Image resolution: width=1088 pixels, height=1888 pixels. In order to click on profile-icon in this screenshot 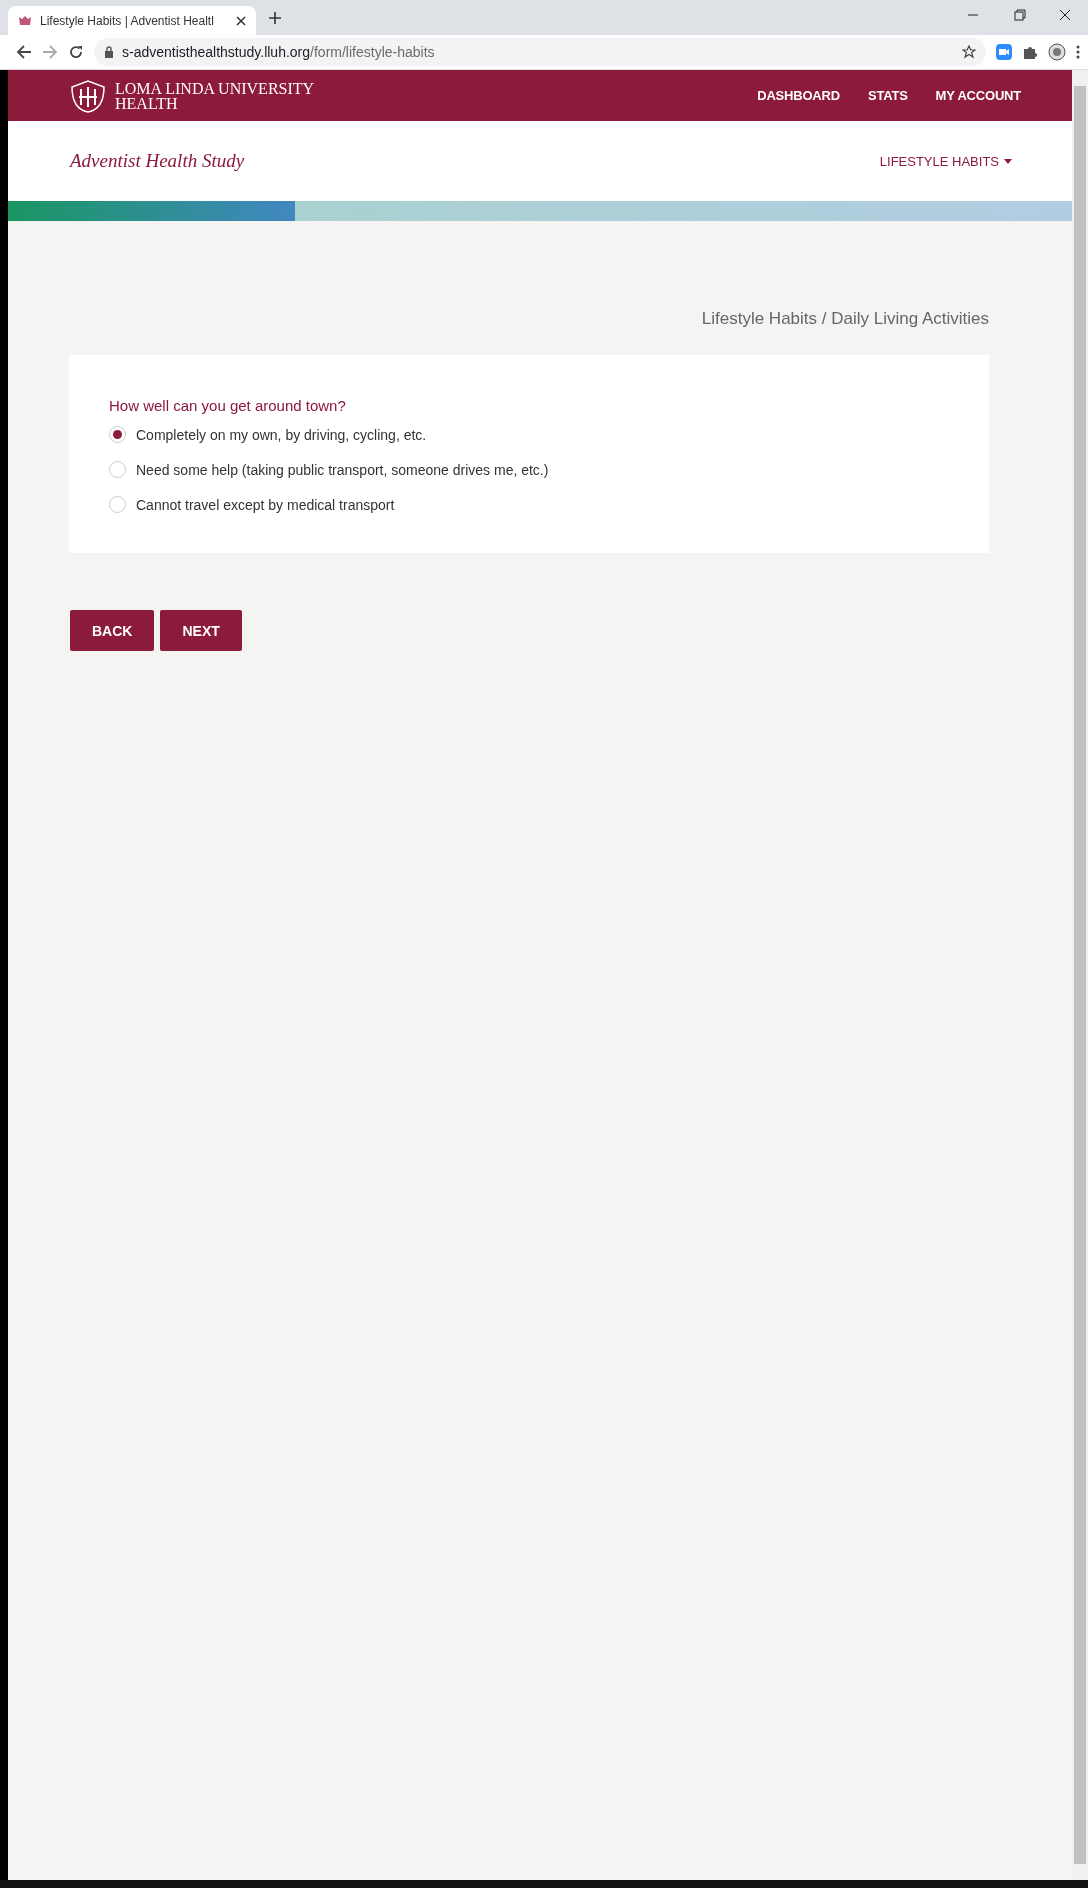, I will do `click(1057, 52)`.